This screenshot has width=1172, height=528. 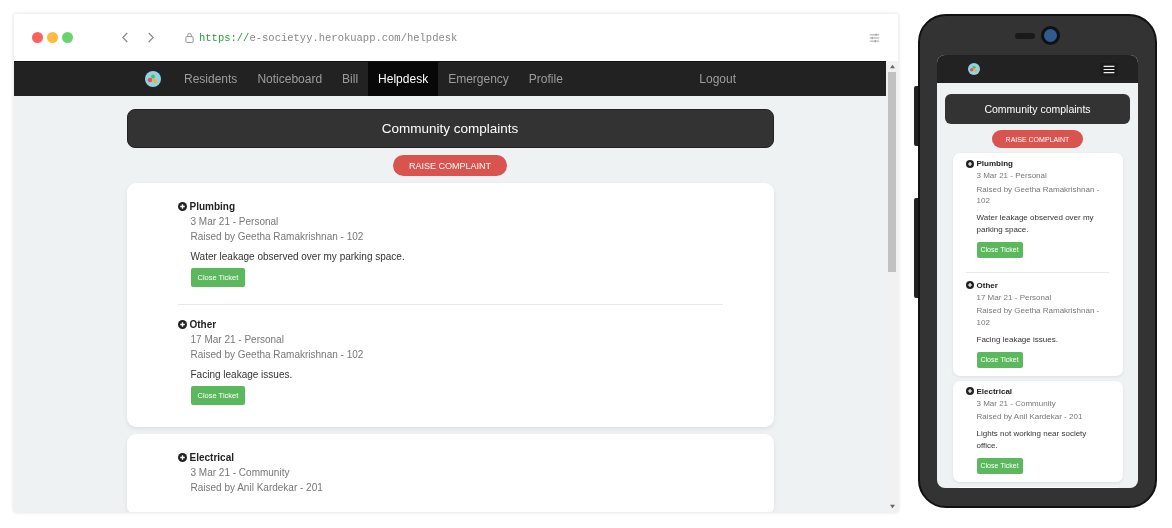 I want to click on raise-complaint-button: RAISE COMPLAINT, so click(x=450, y=165).